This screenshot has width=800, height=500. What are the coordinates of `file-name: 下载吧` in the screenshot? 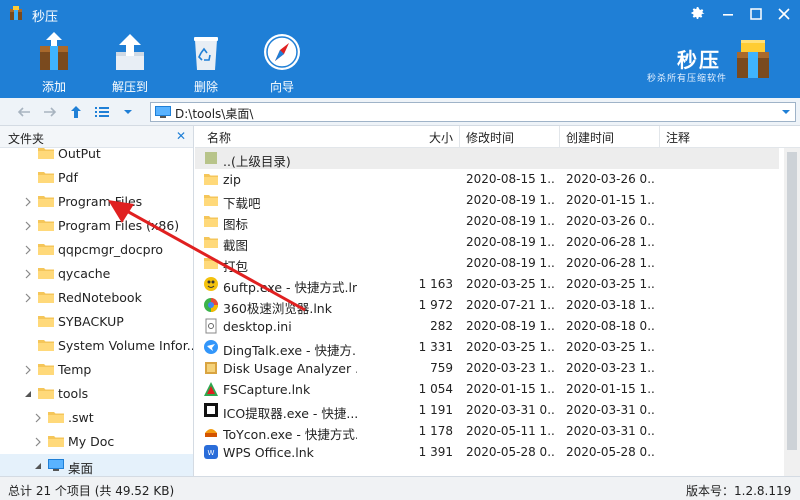 It's located at (242, 203).